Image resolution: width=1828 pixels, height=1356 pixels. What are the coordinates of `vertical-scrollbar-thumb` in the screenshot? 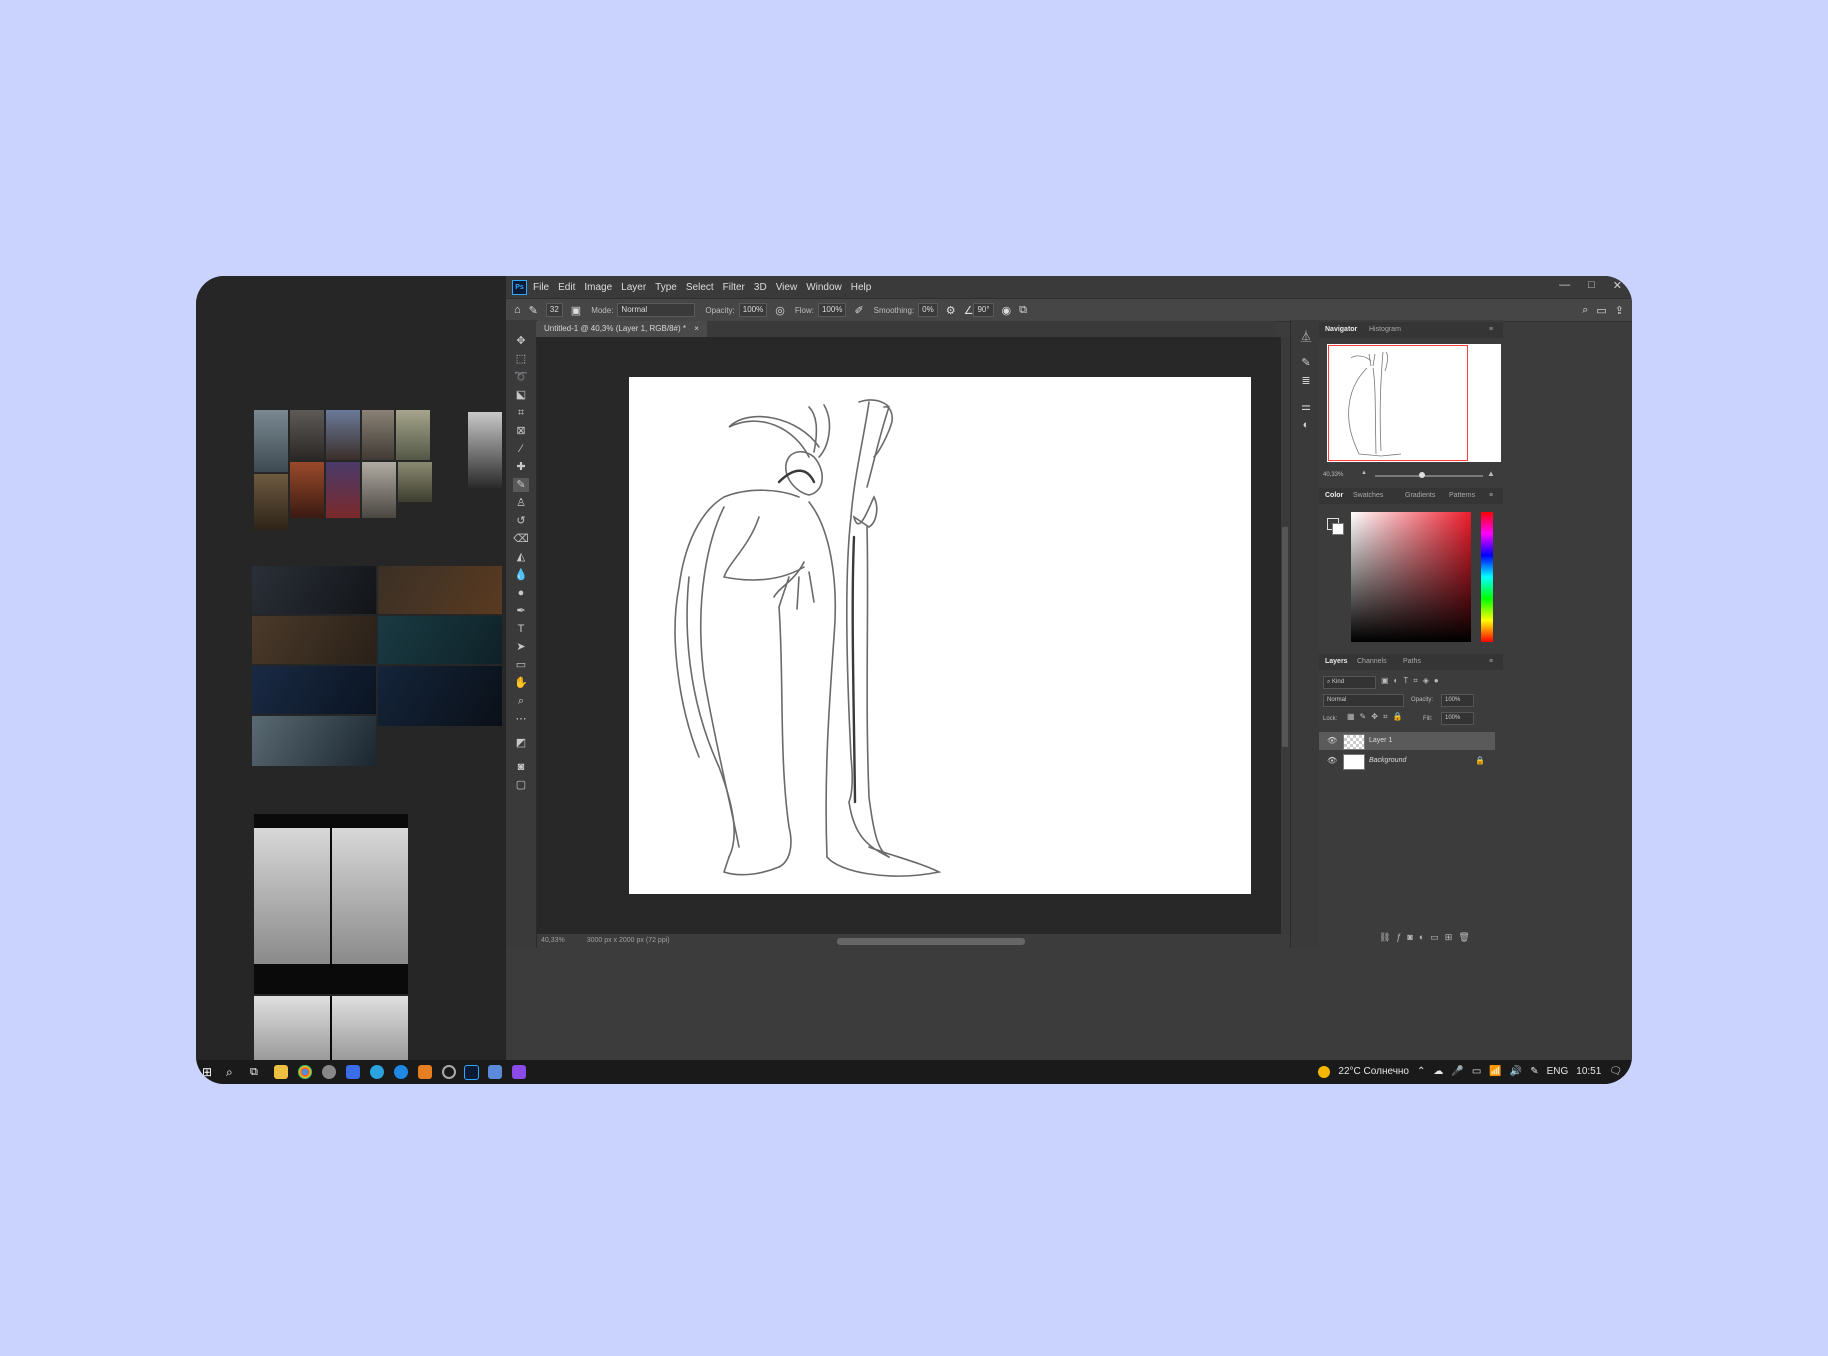 It's located at (1285, 637).